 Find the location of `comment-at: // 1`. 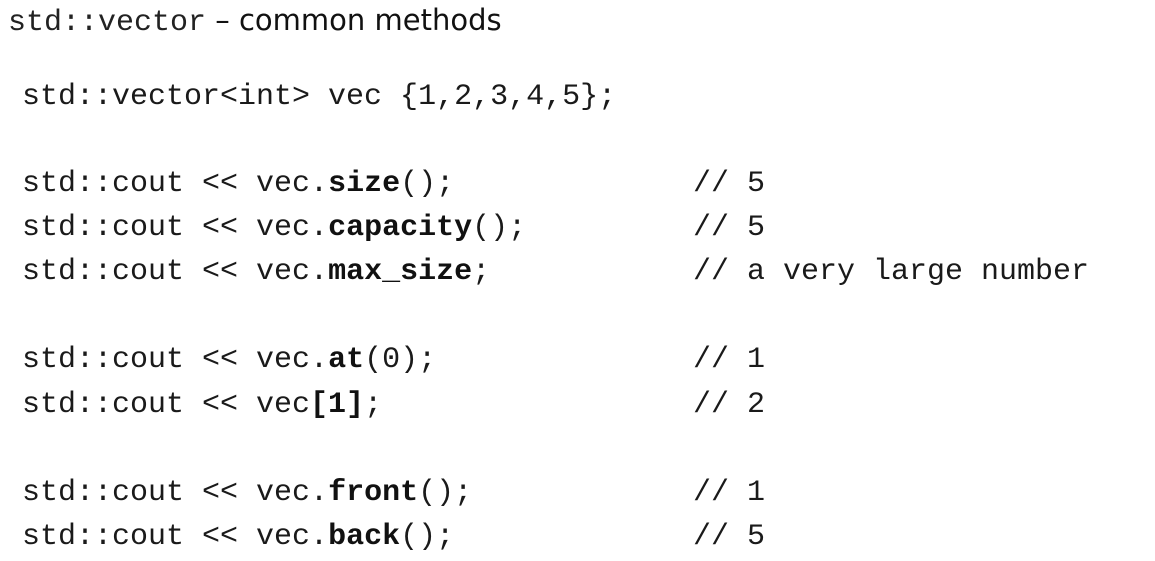

comment-at: // 1 is located at coordinates (729, 360).